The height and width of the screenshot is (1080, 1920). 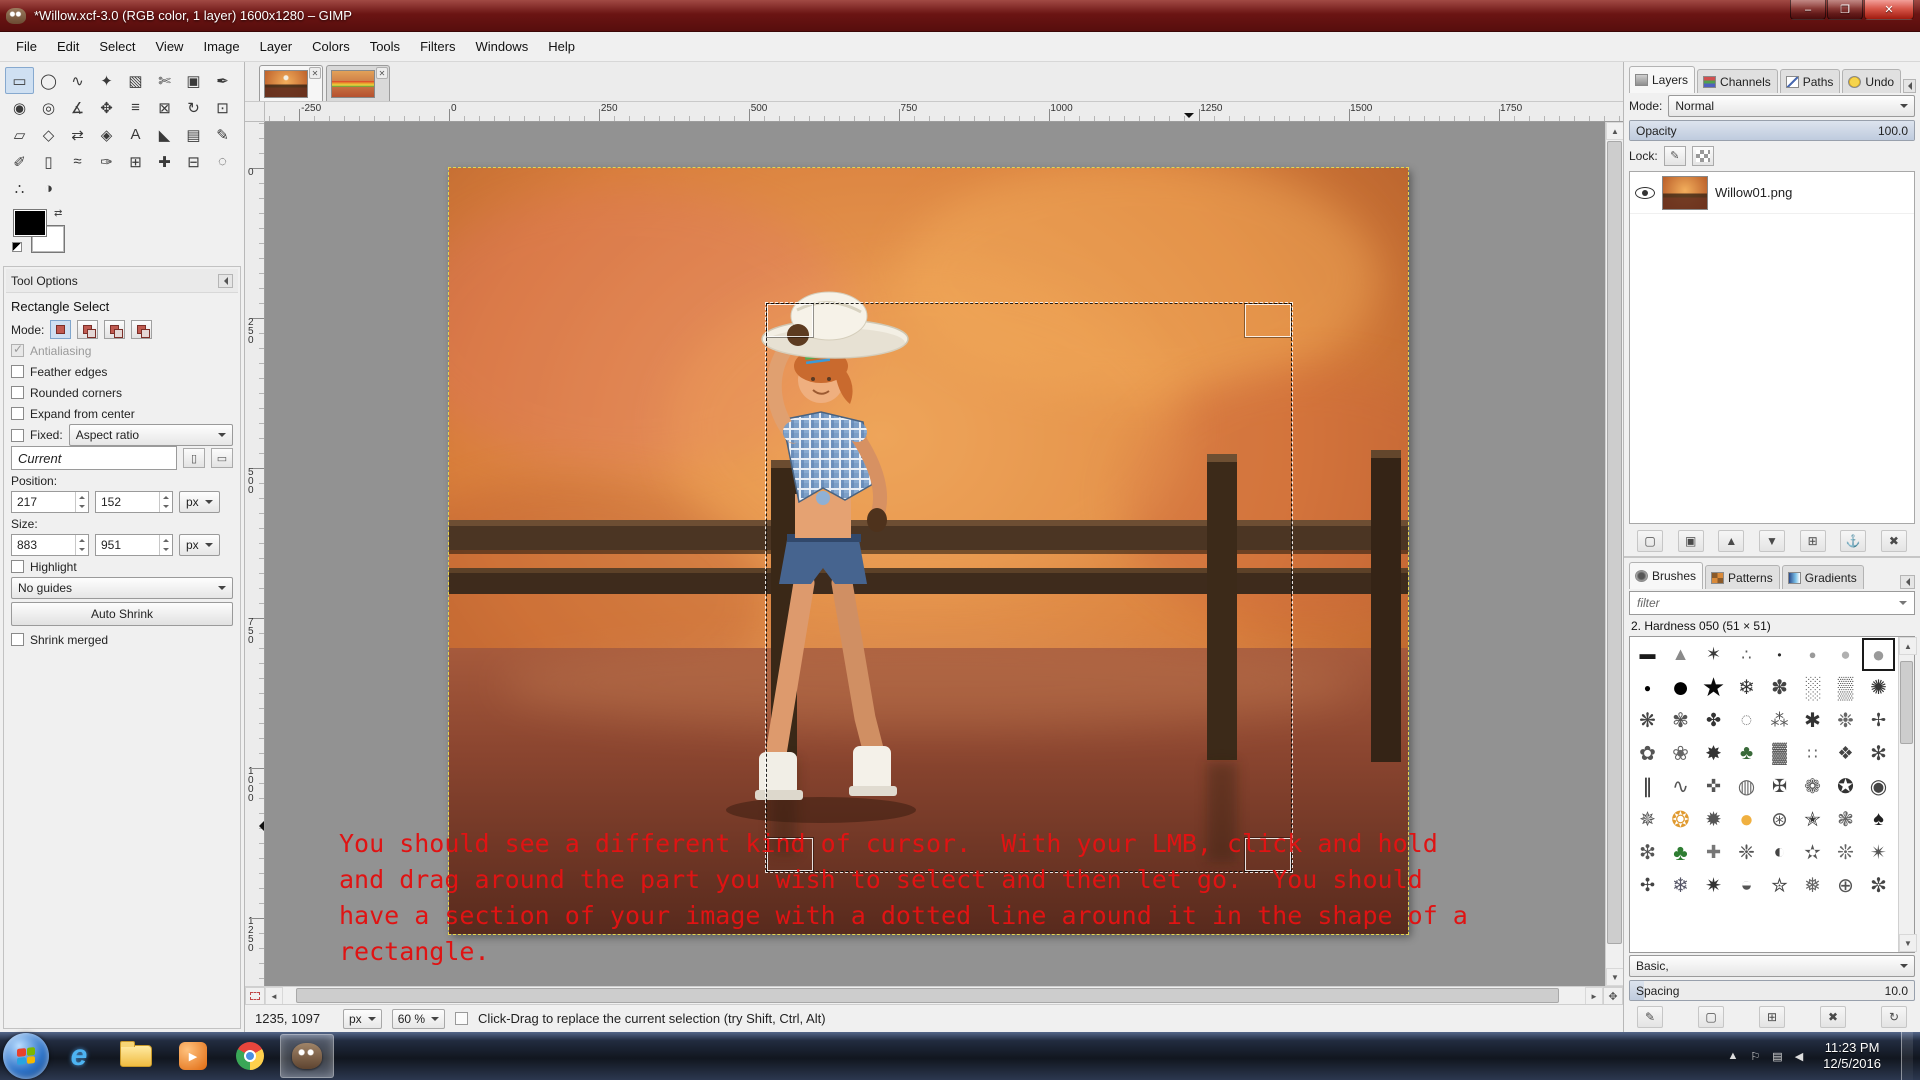 What do you see at coordinates (1594, 996) in the screenshot?
I see `scroll-right-icon: ►` at bounding box center [1594, 996].